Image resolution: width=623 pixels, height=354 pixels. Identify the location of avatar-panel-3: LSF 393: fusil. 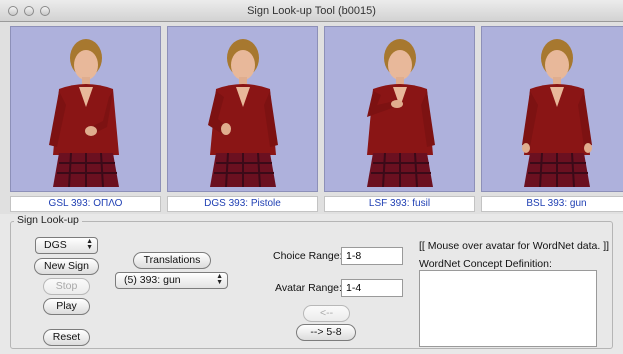
(399, 119).